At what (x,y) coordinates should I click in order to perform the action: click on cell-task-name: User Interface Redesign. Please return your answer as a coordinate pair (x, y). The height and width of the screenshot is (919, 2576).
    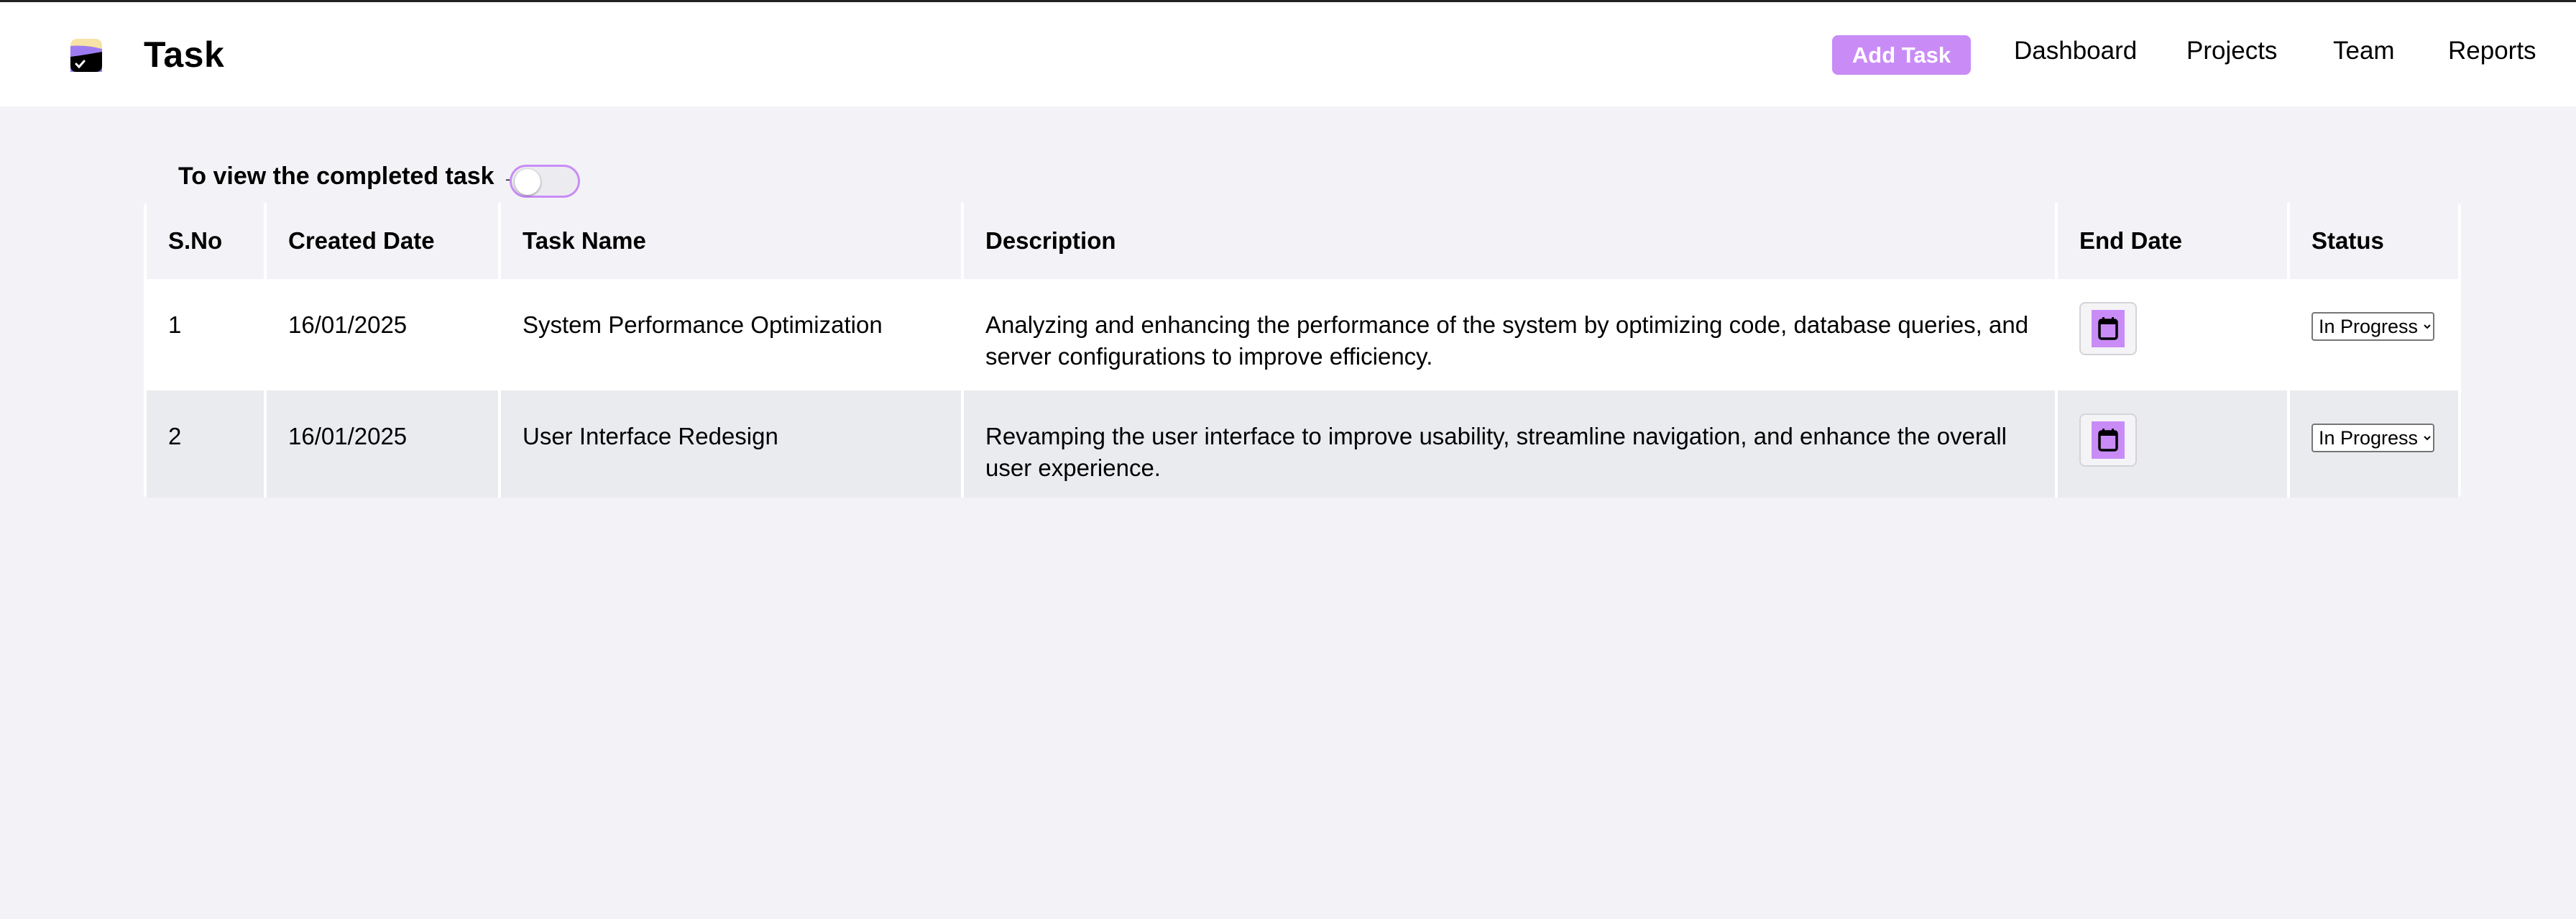
    Looking at the image, I should click on (731, 444).